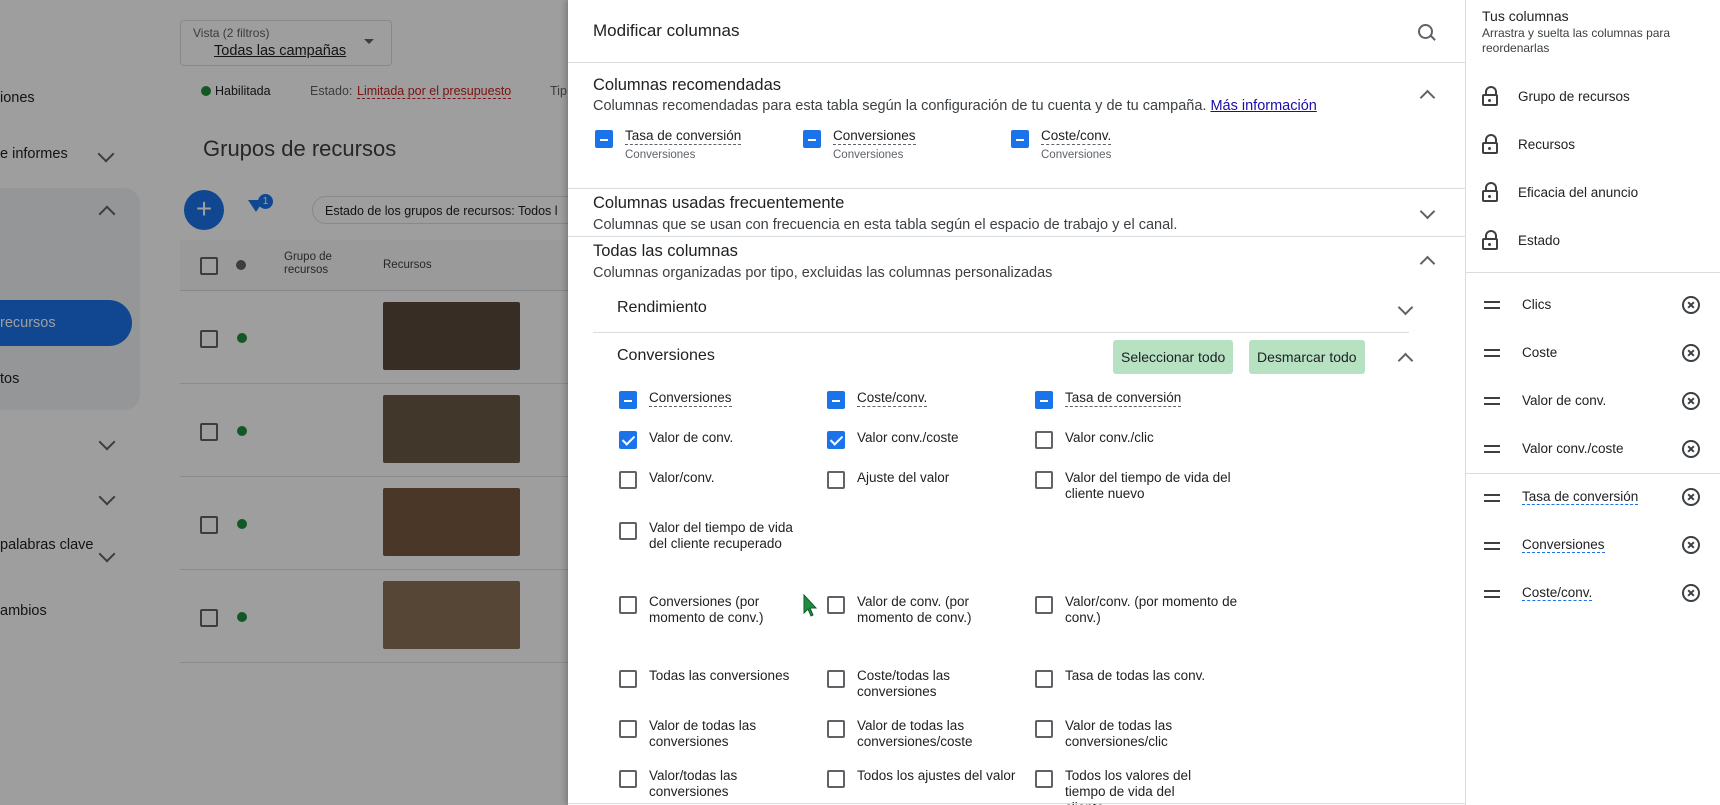 The width and height of the screenshot is (1720, 805). Describe the element at coordinates (1263, 106) in the screenshot. I see `more-info-link: Más información` at that location.